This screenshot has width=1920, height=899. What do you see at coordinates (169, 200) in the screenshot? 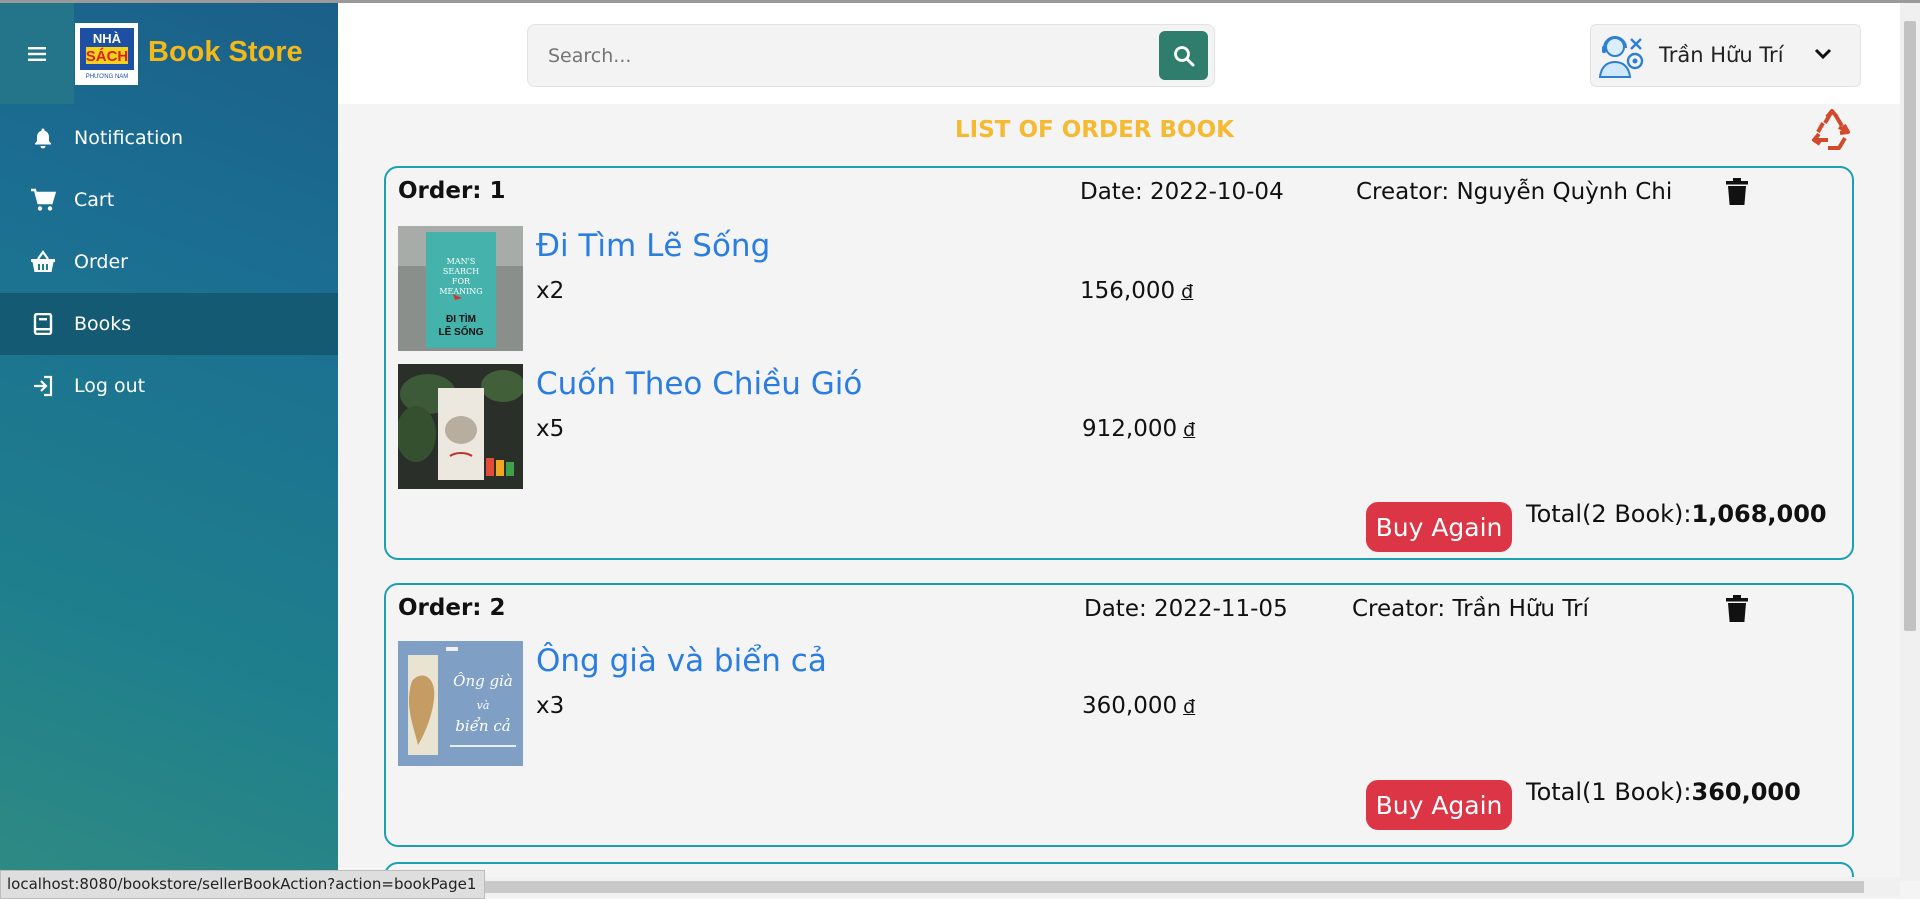
I see `sidebar-item-cart: Cart` at bounding box center [169, 200].